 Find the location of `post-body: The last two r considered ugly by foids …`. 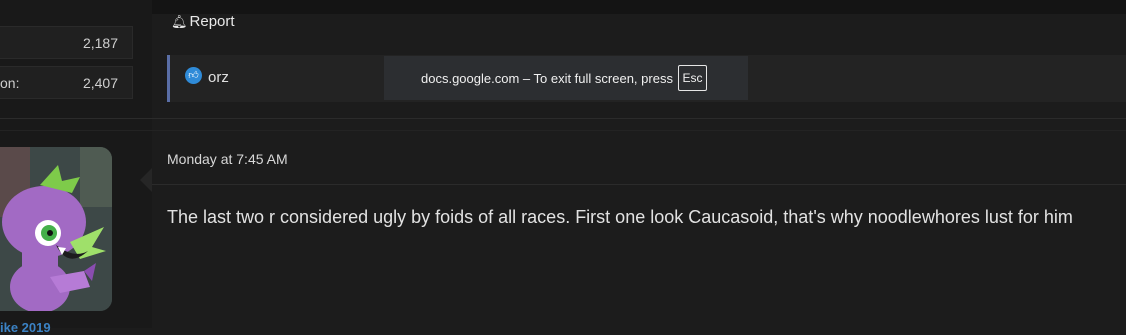

post-body: The last two r considered ugly by foids … is located at coordinates (620, 217).